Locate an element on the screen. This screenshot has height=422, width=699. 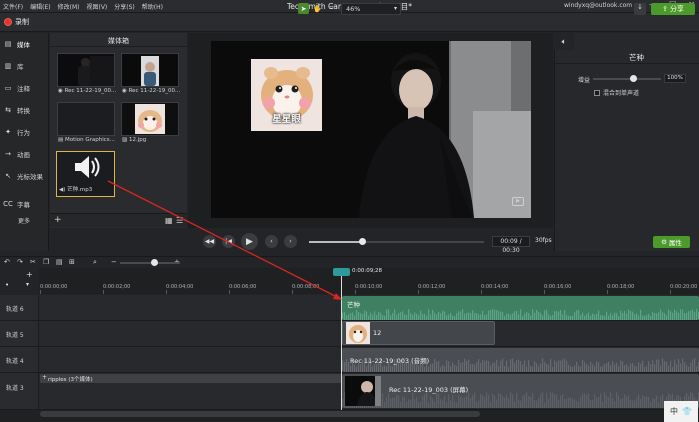
gain-value-field: 100% is located at coordinates (675, 78).